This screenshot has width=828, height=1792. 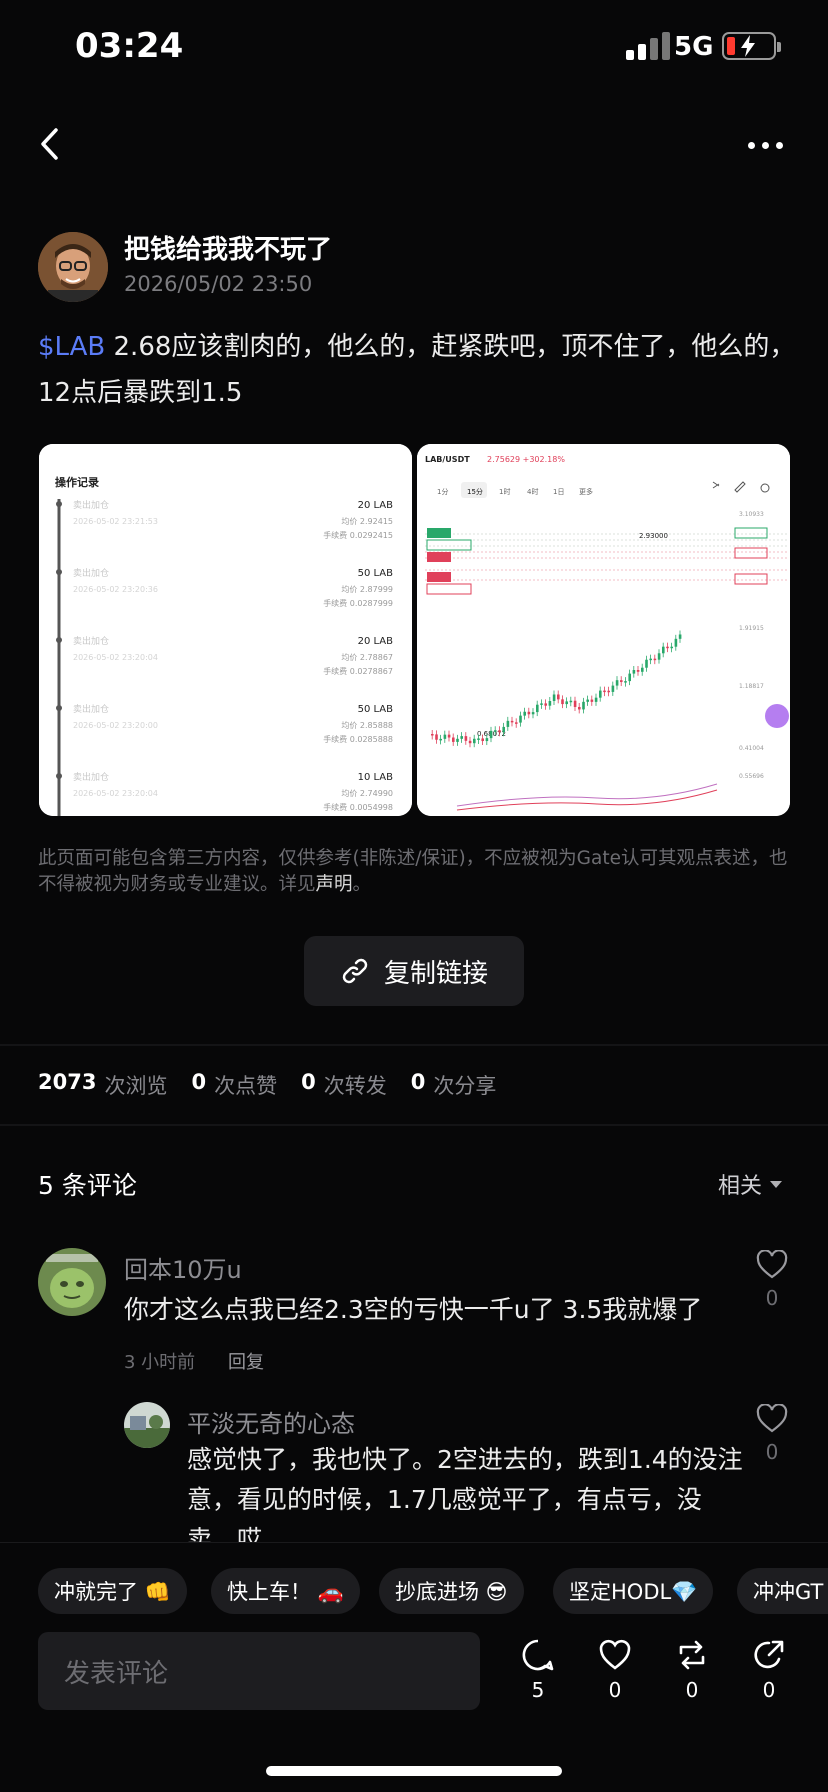 What do you see at coordinates (447, 459) in the screenshot?
I see `pair-label: LAB/USDT` at bounding box center [447, 459].